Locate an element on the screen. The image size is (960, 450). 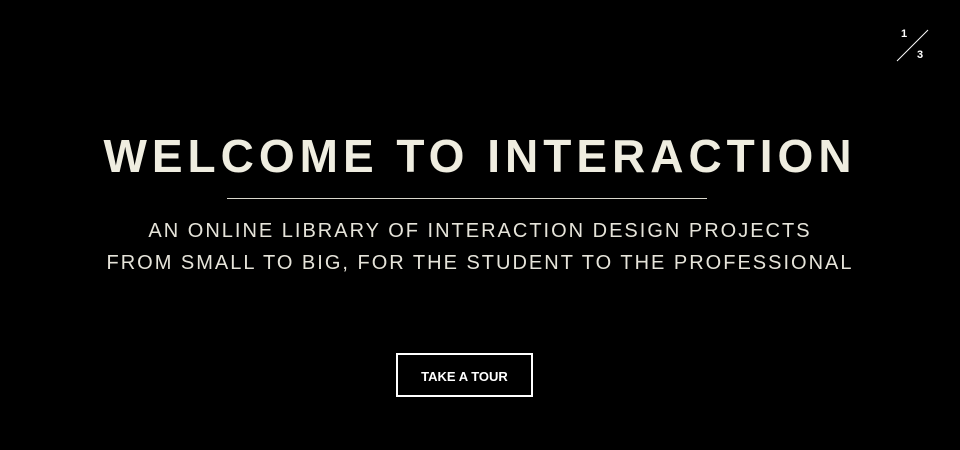
slide-counter: 1 3 is located at coordinates (913, 46).